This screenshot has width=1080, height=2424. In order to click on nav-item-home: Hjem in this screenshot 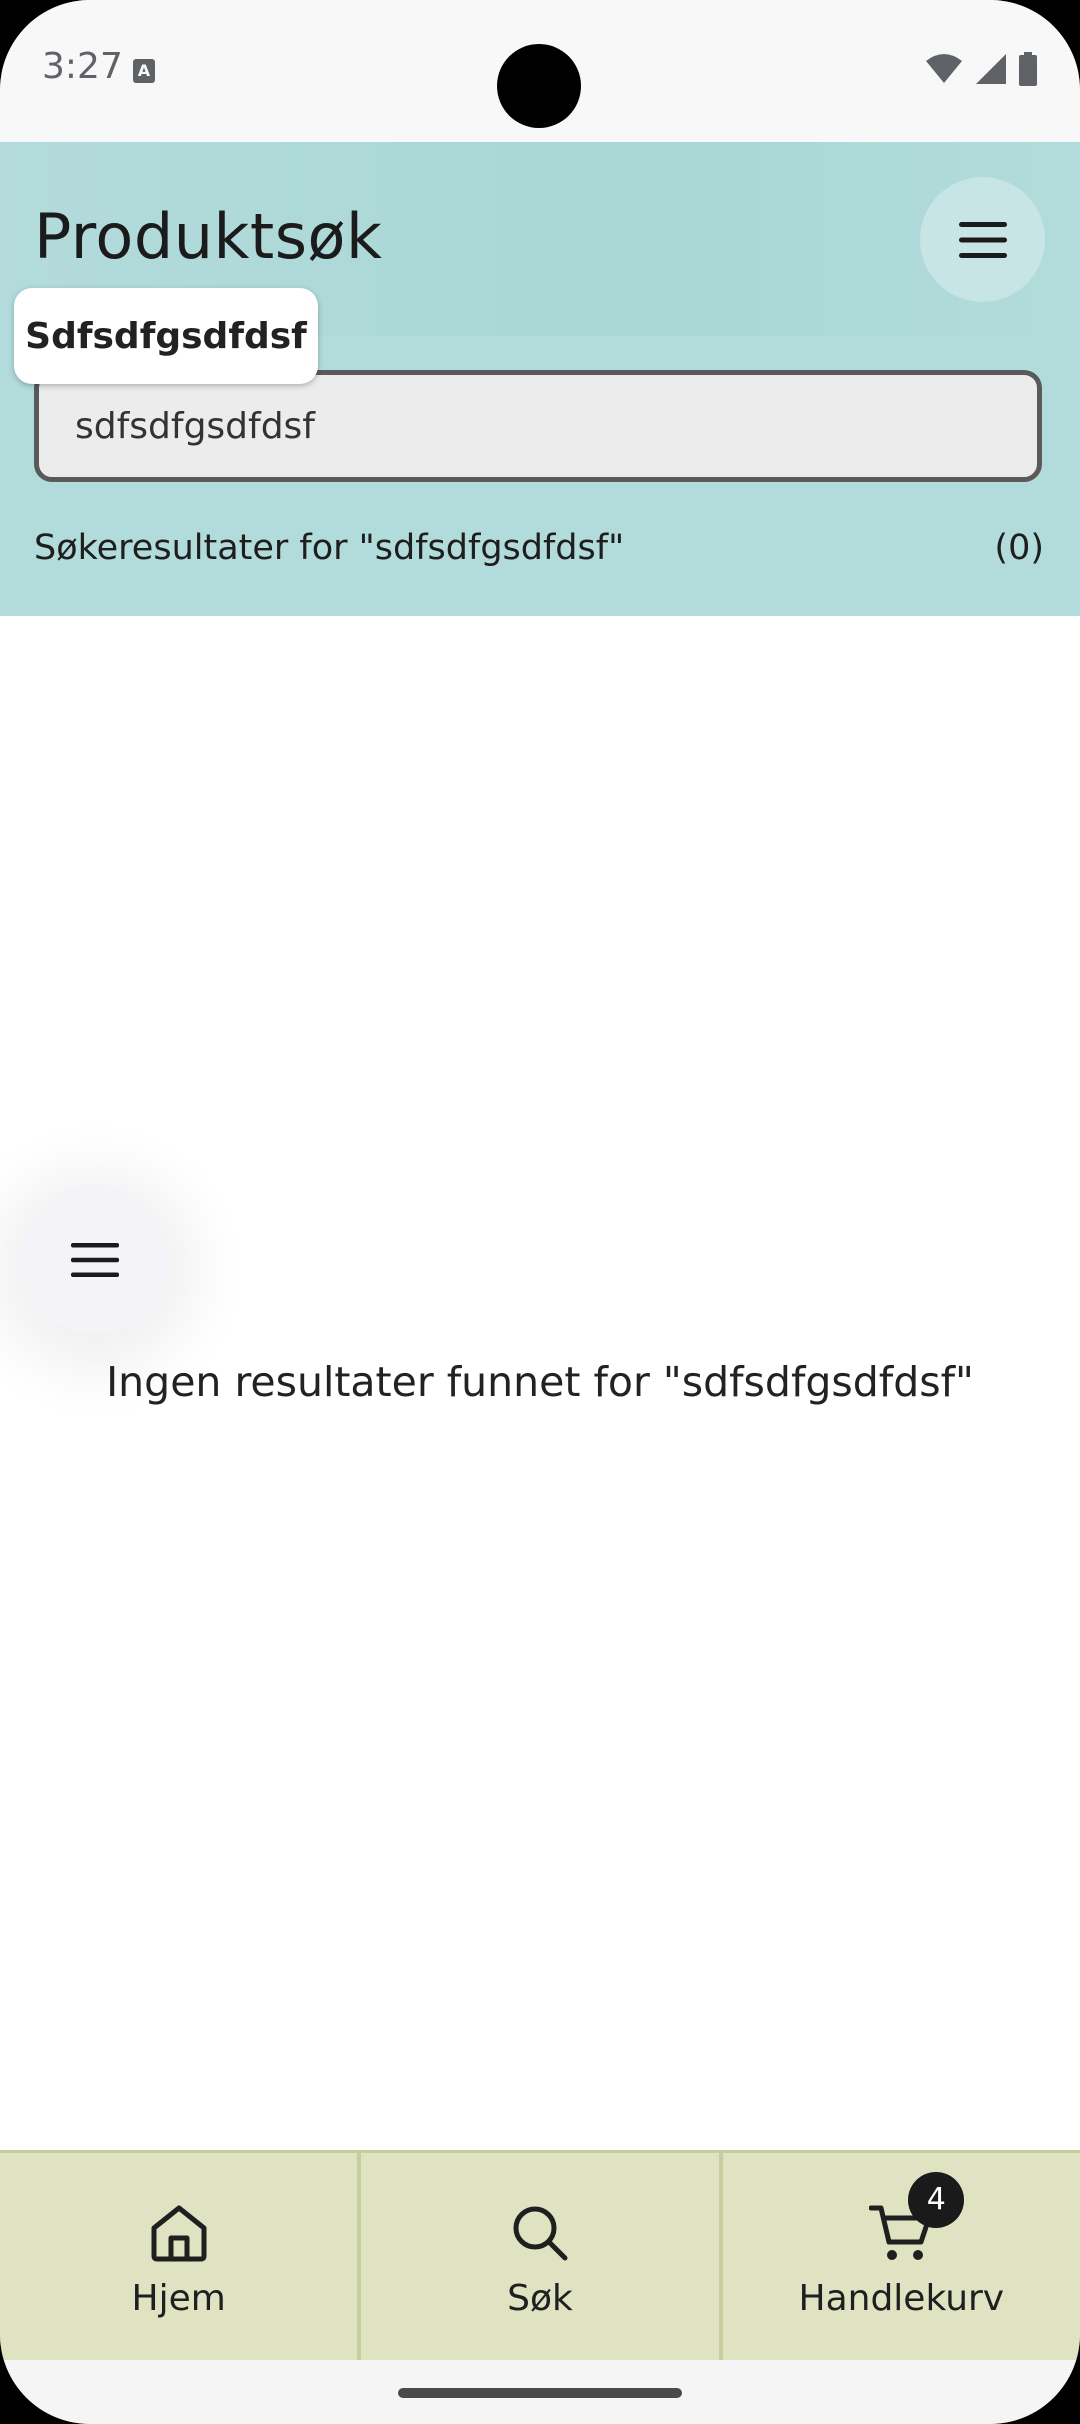, I will do `click(179, 2258)`.